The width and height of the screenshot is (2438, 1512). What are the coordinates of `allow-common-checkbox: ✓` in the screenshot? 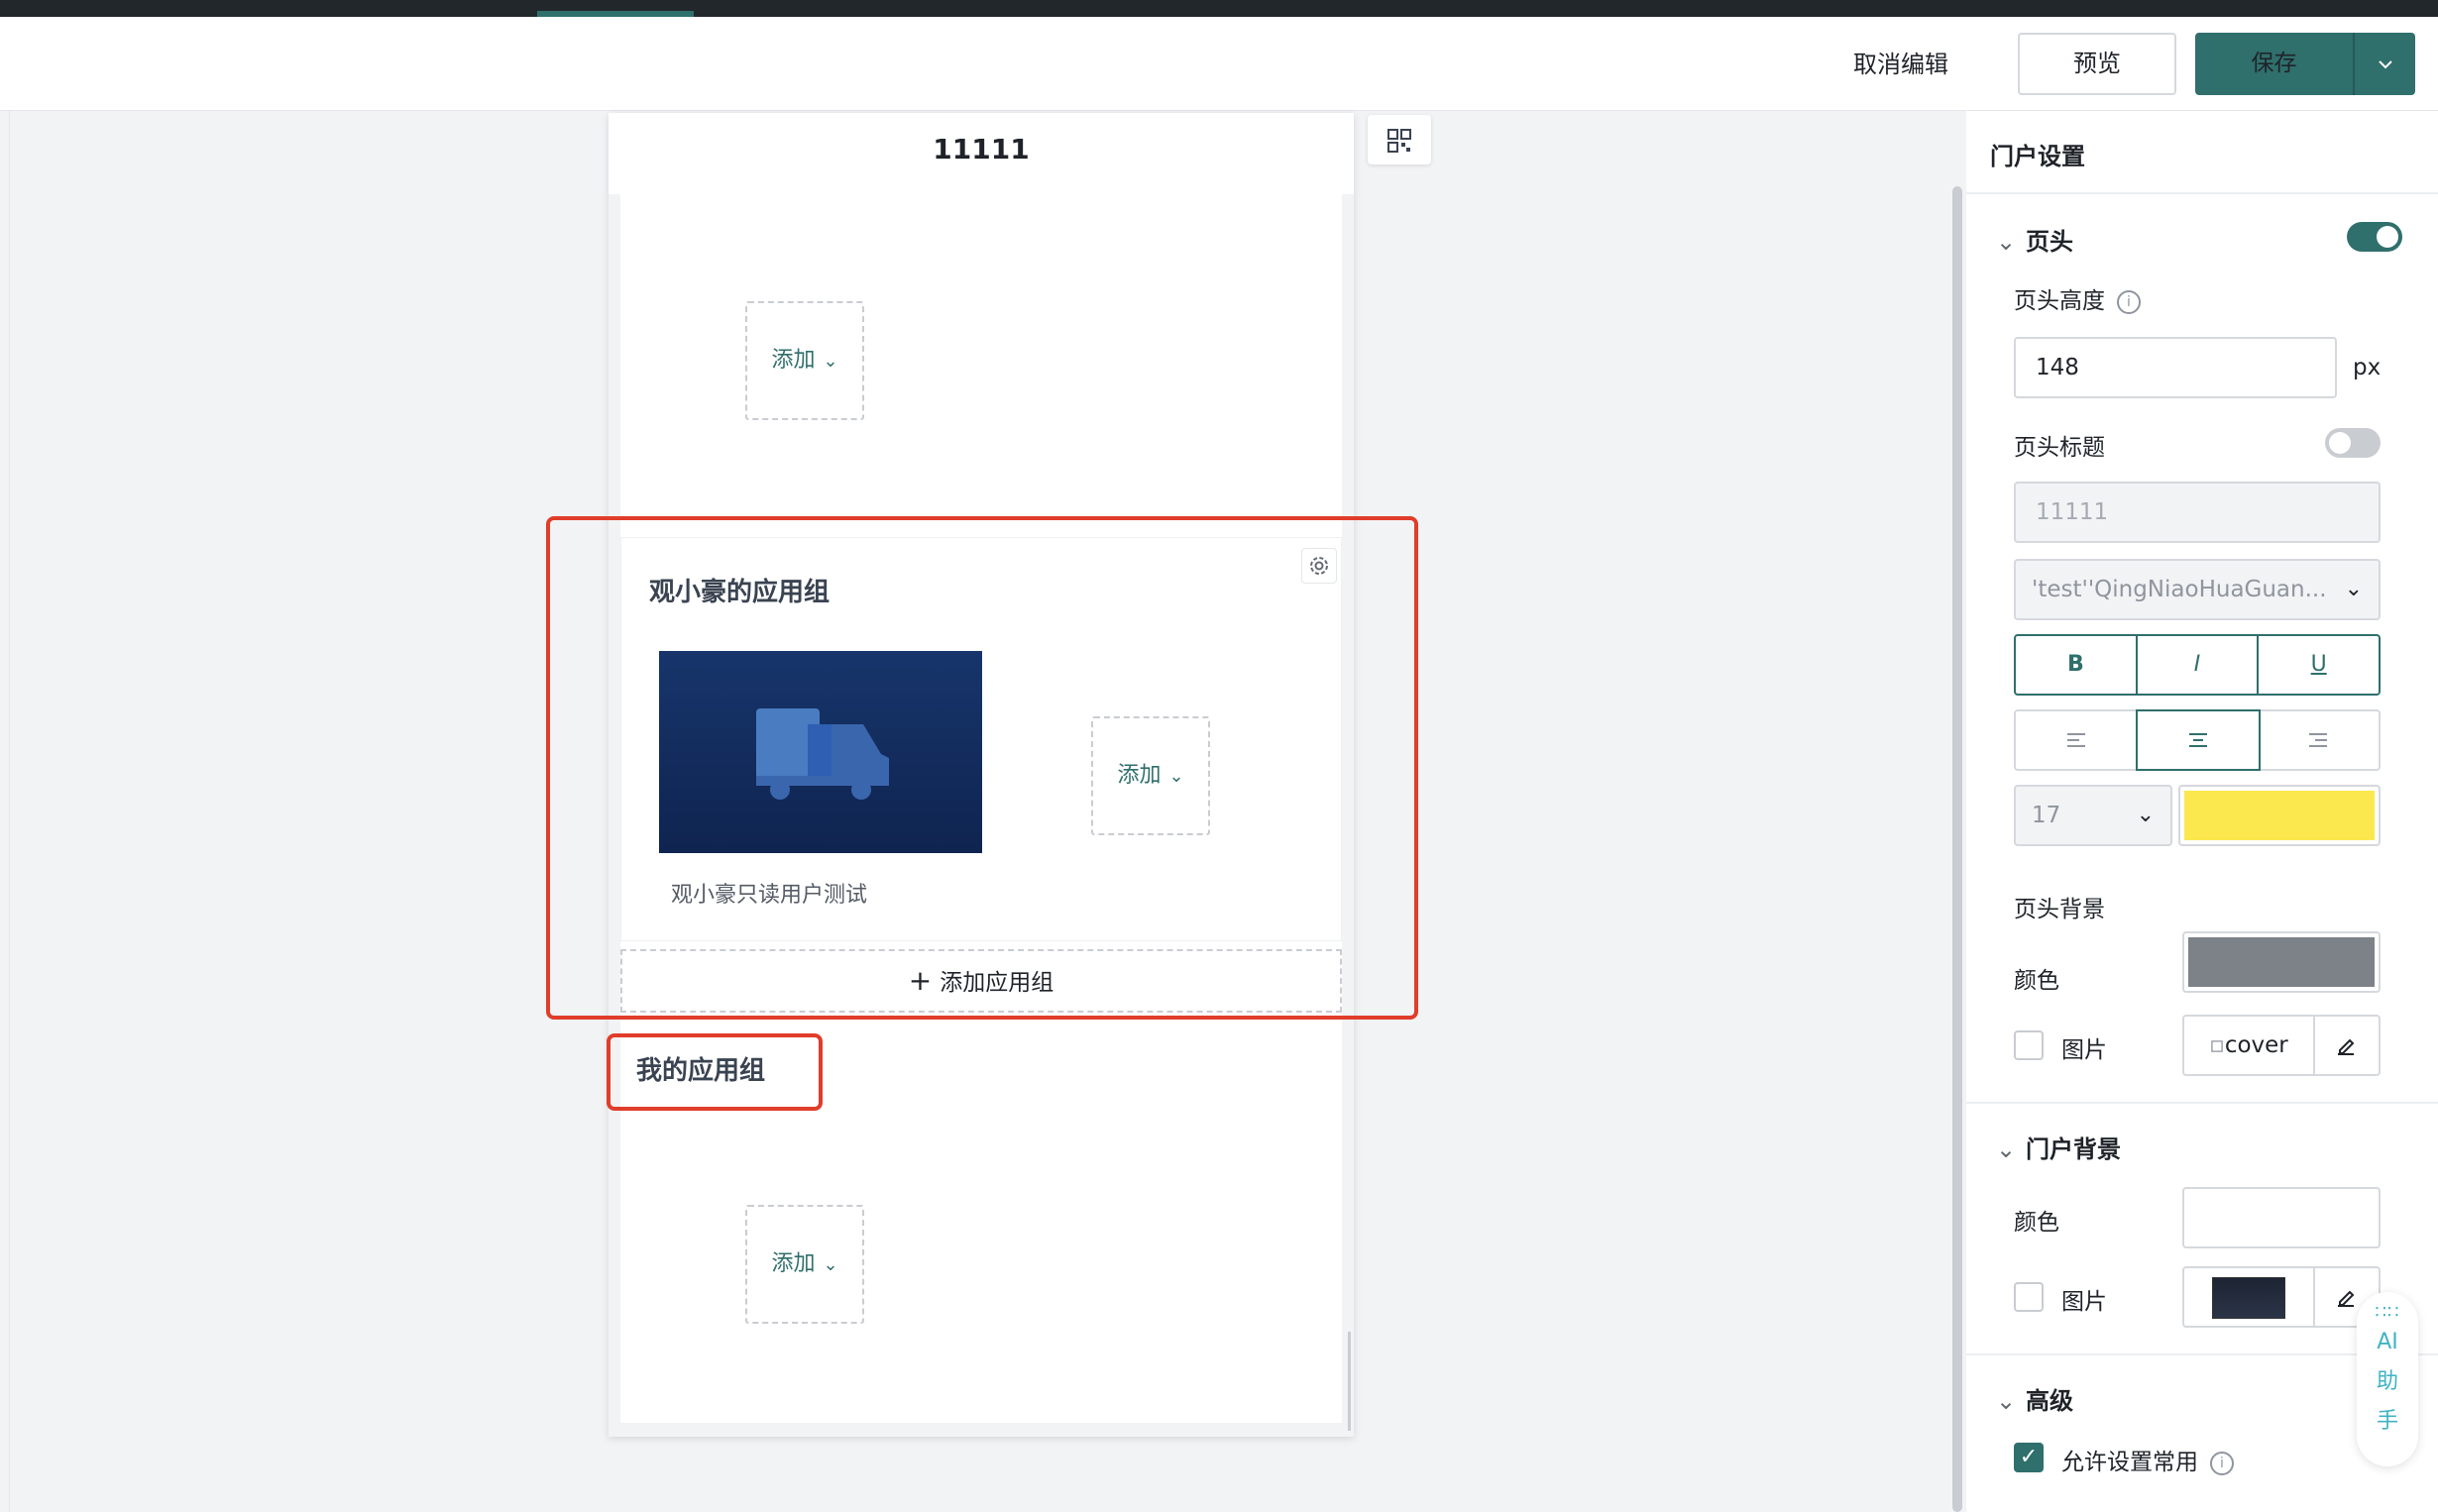 It's located at (2029, 1458).